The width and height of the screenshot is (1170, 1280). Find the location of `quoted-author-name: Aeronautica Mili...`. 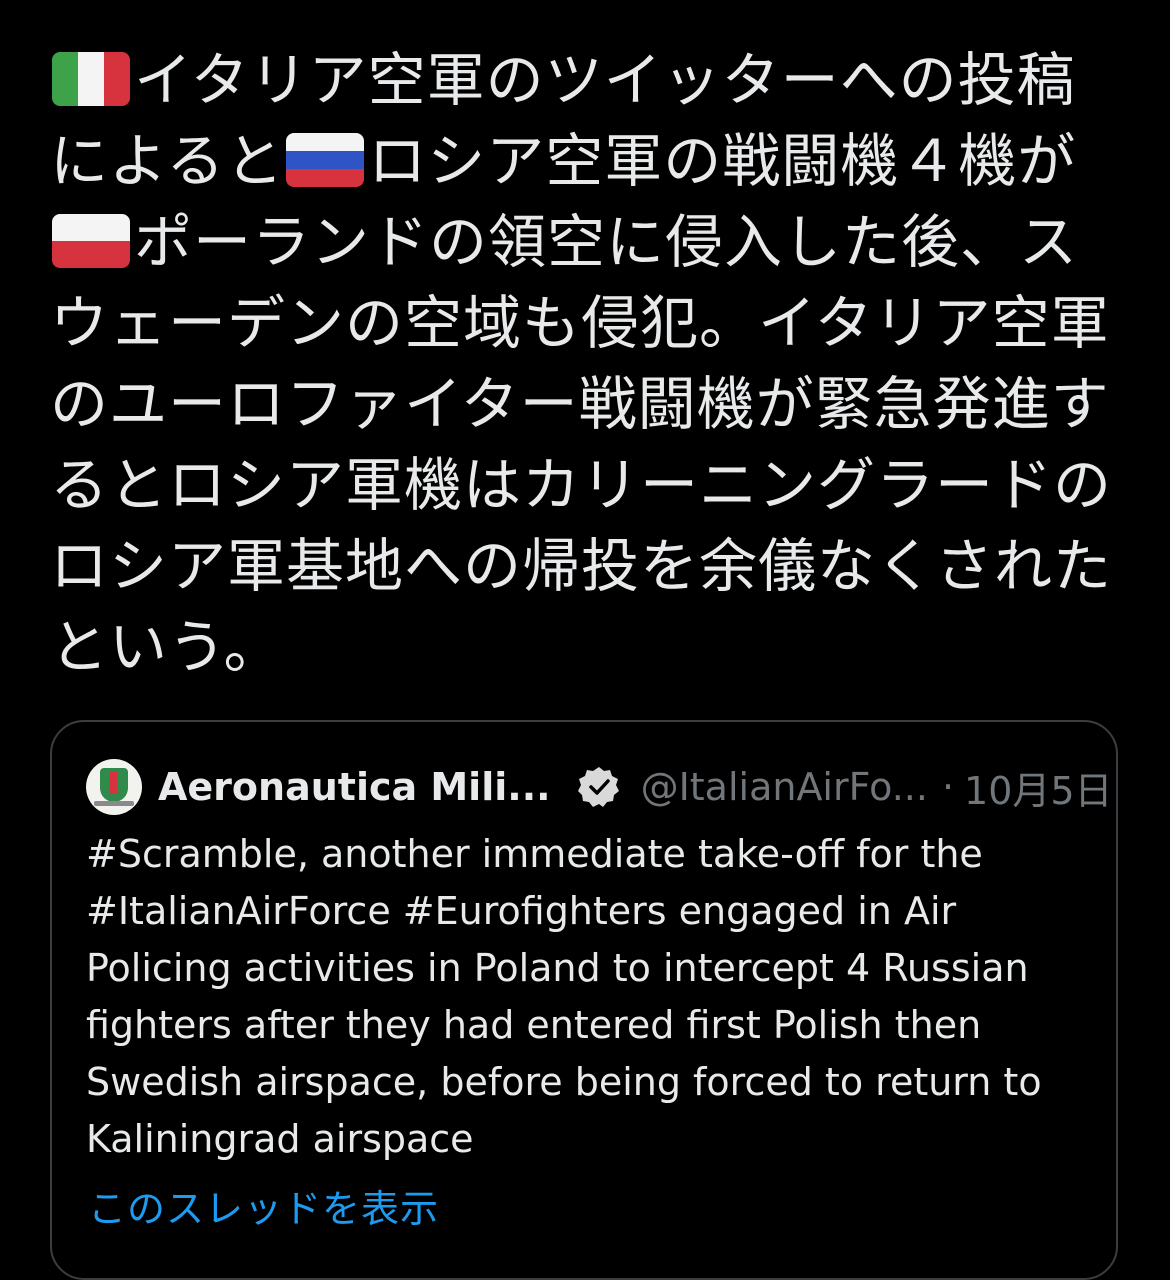

quoted-author-name: Aeronautica Mili... is located at coordinates (354, 787).